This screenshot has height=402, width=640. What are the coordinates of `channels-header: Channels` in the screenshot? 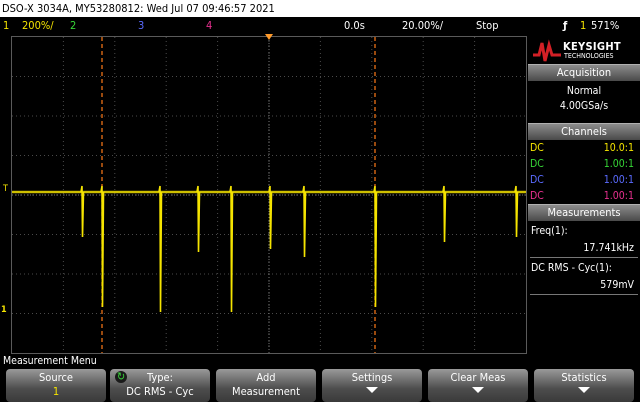 It's located at (584, 131).